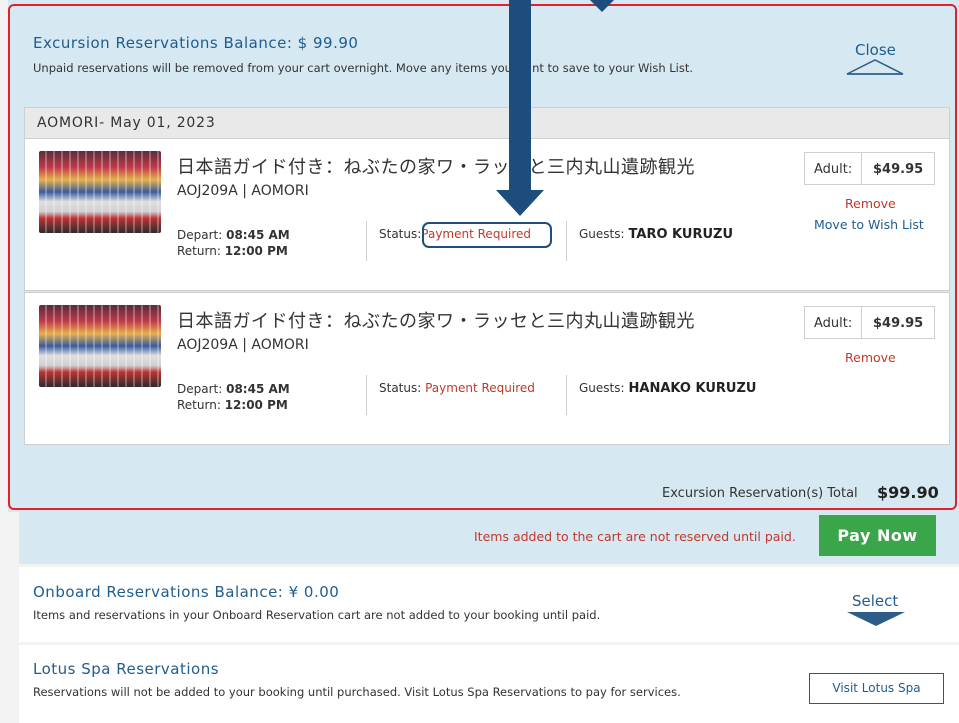  I want to click on excursion-balance-title: Excursion Reservations Balance: $ 99.90, so click(196, 43).